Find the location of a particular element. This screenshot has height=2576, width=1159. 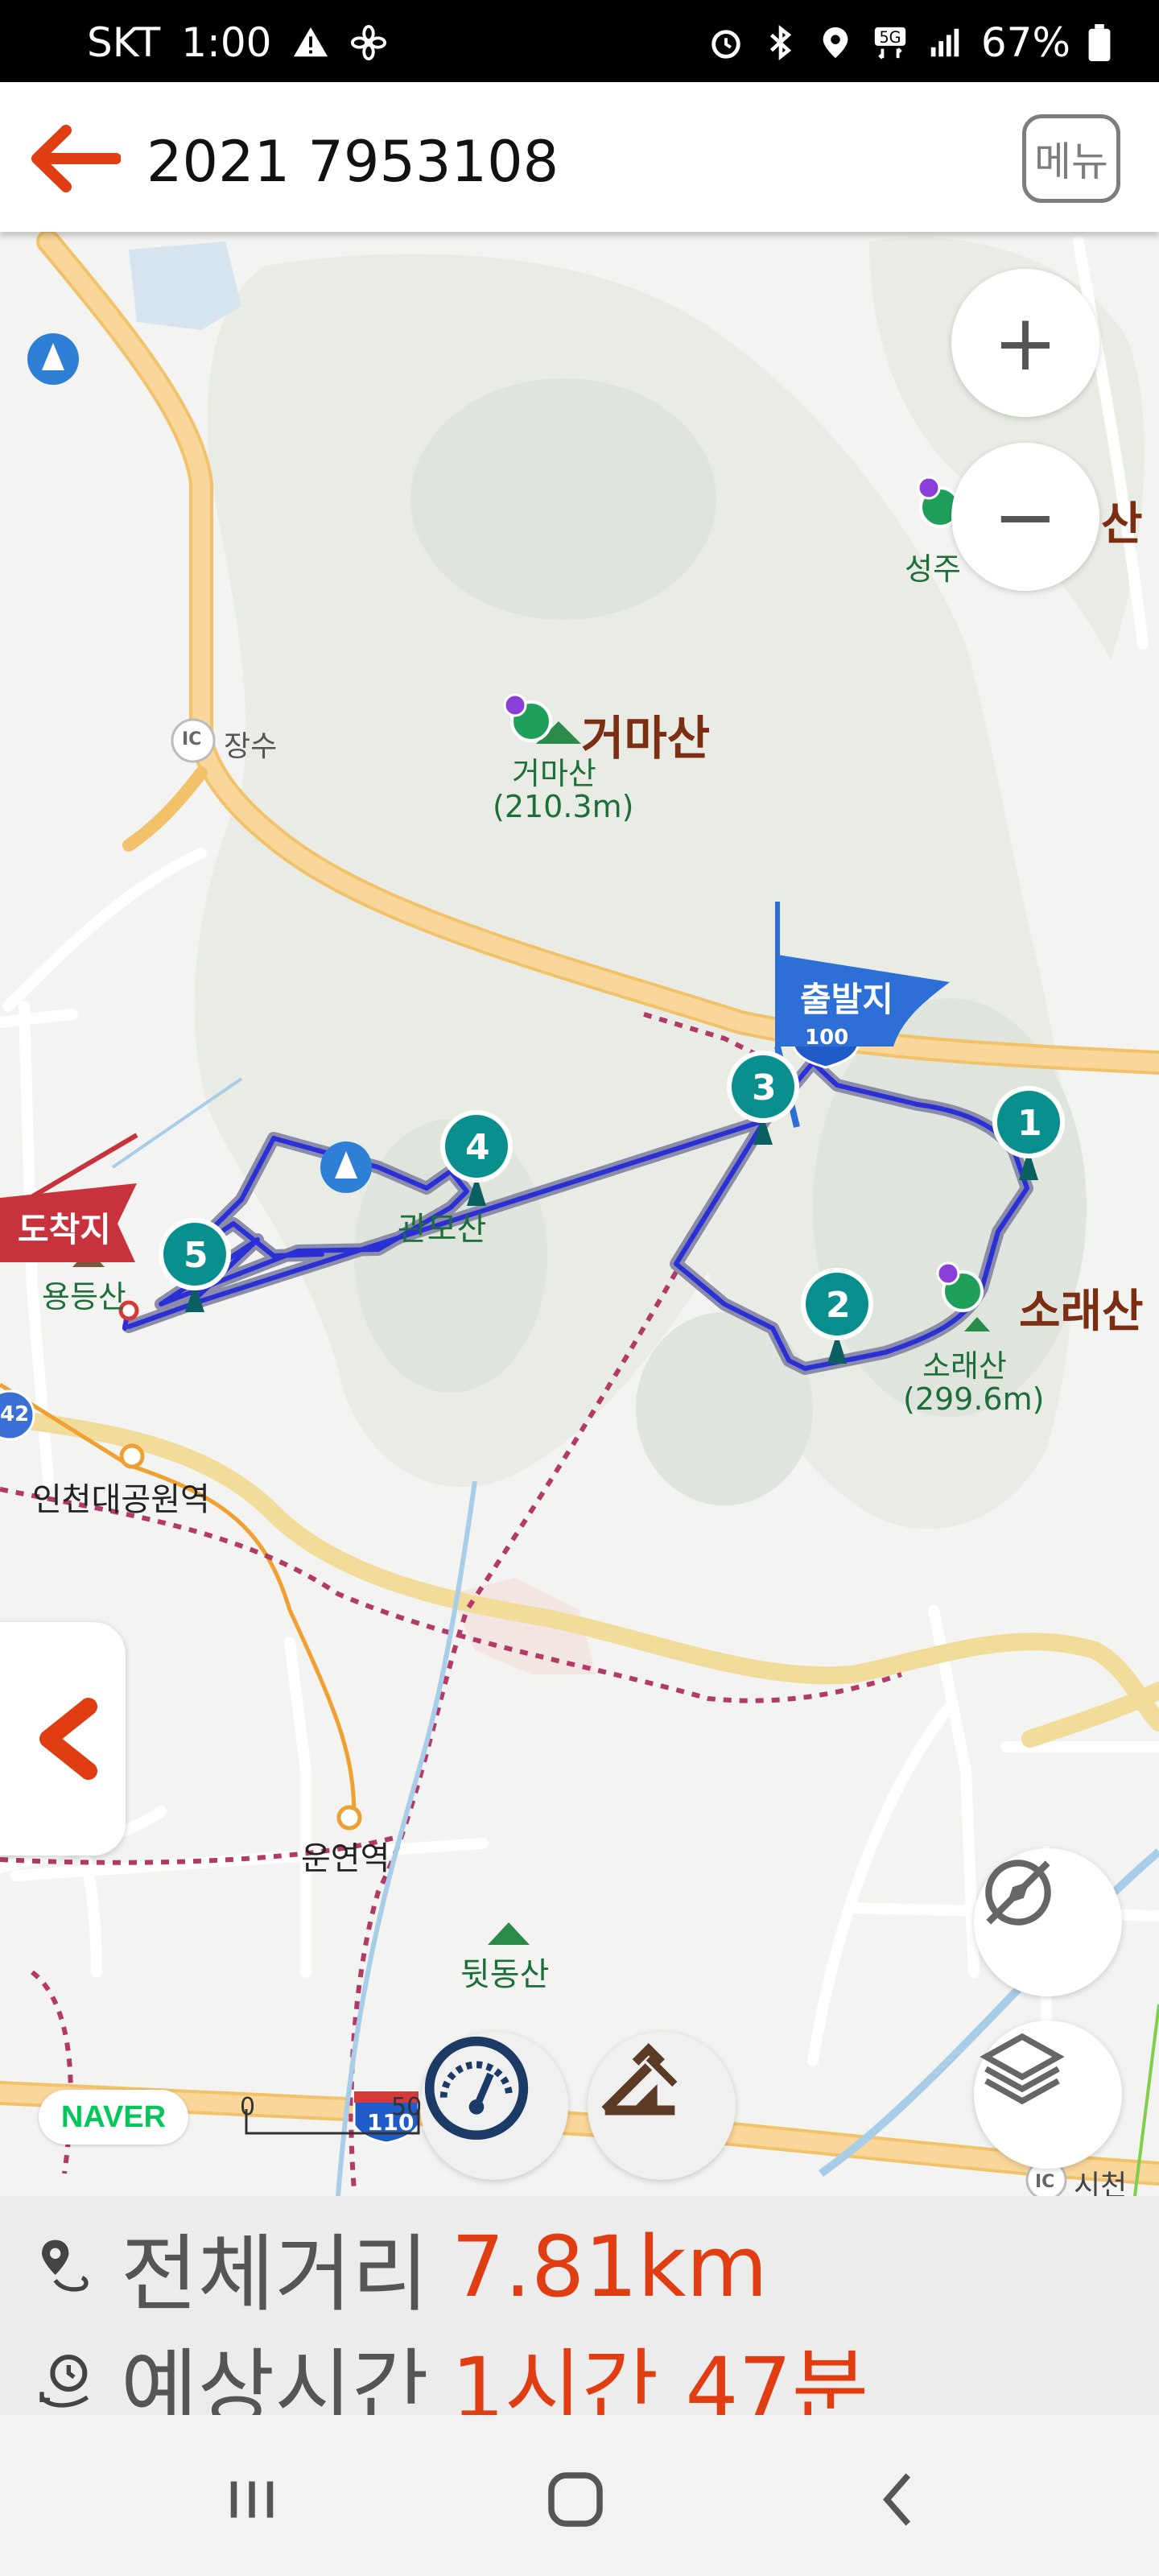

alarm-icon is located at coordinates (725, 44).